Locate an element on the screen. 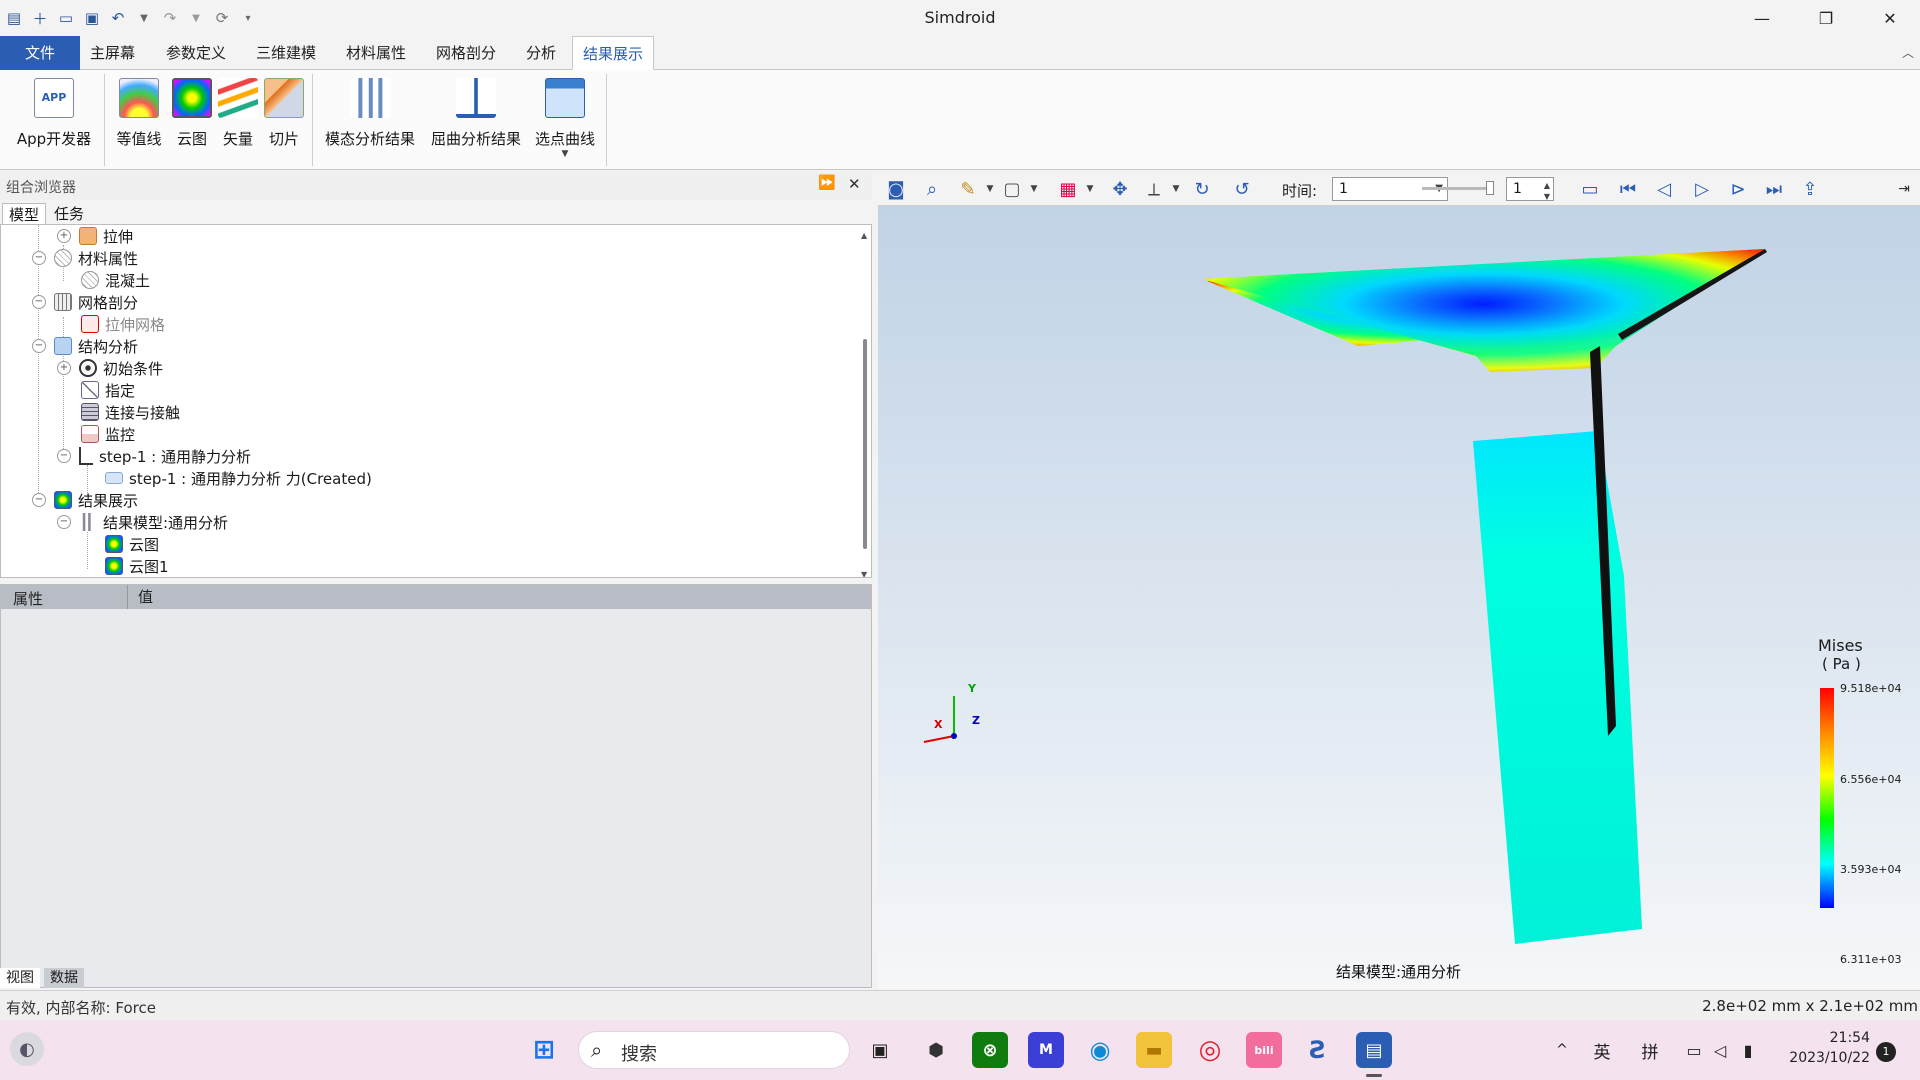  vector-button: 矢量 is located at coordinates (238, 113).